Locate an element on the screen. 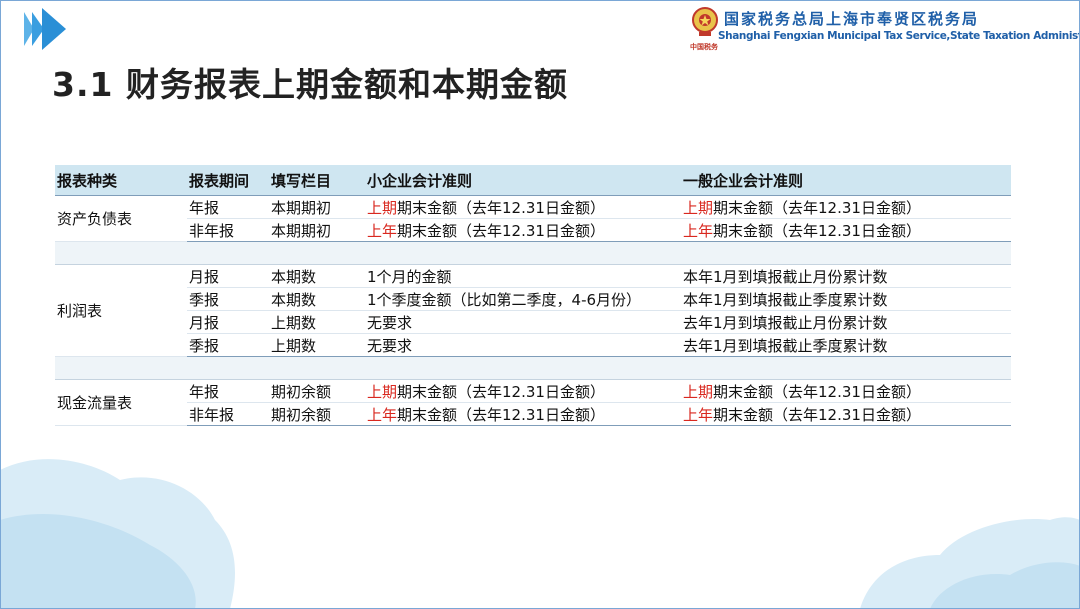 The height and width of the screenshot is (609, 1080). general-standard-cell: 去年1月到填报截止季度累计数 is located at coordinates (846, 345).